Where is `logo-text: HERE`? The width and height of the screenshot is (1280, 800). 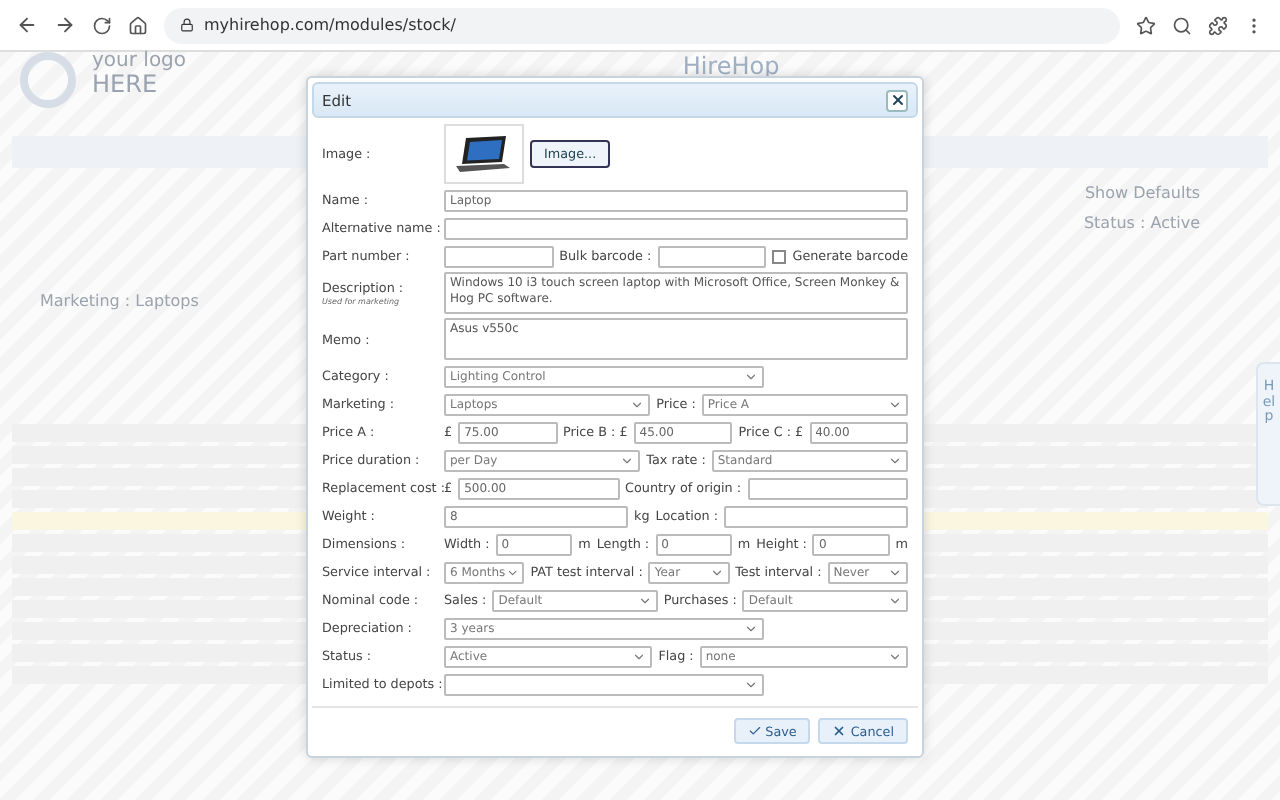
logo-text: HERE is located at coordinates (125, 84).